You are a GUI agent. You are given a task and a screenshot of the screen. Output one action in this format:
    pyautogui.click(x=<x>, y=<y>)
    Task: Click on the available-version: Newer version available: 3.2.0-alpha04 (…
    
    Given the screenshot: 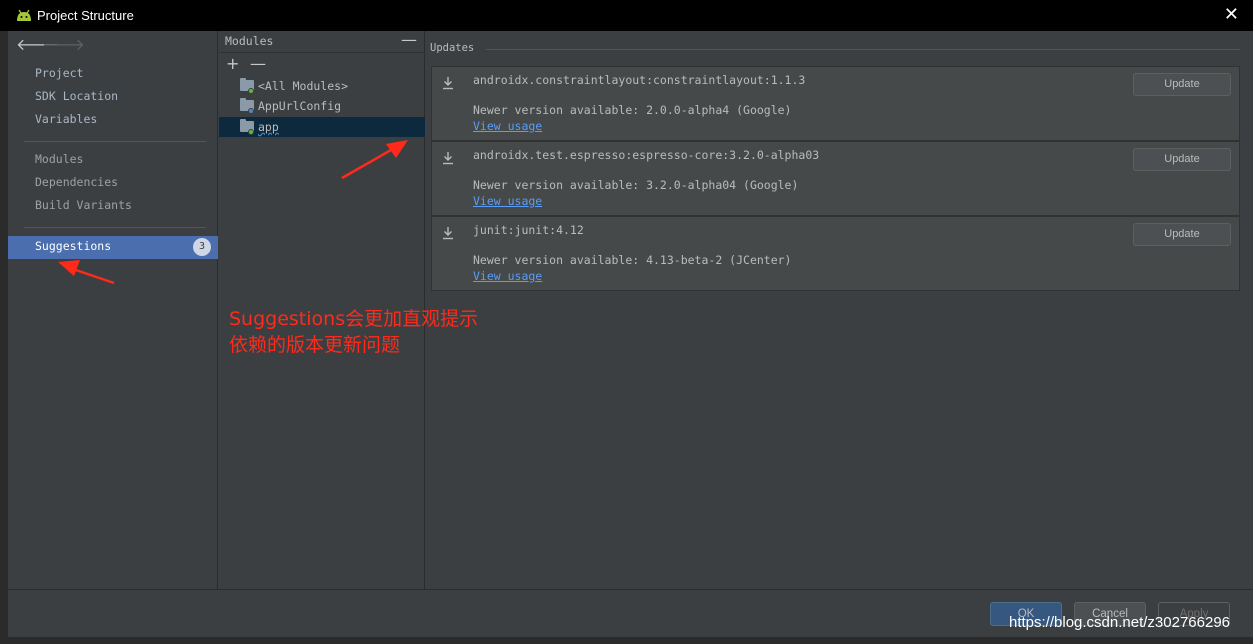 What is the action you would take?
    pyautogui.click(x=636, y=185)
    